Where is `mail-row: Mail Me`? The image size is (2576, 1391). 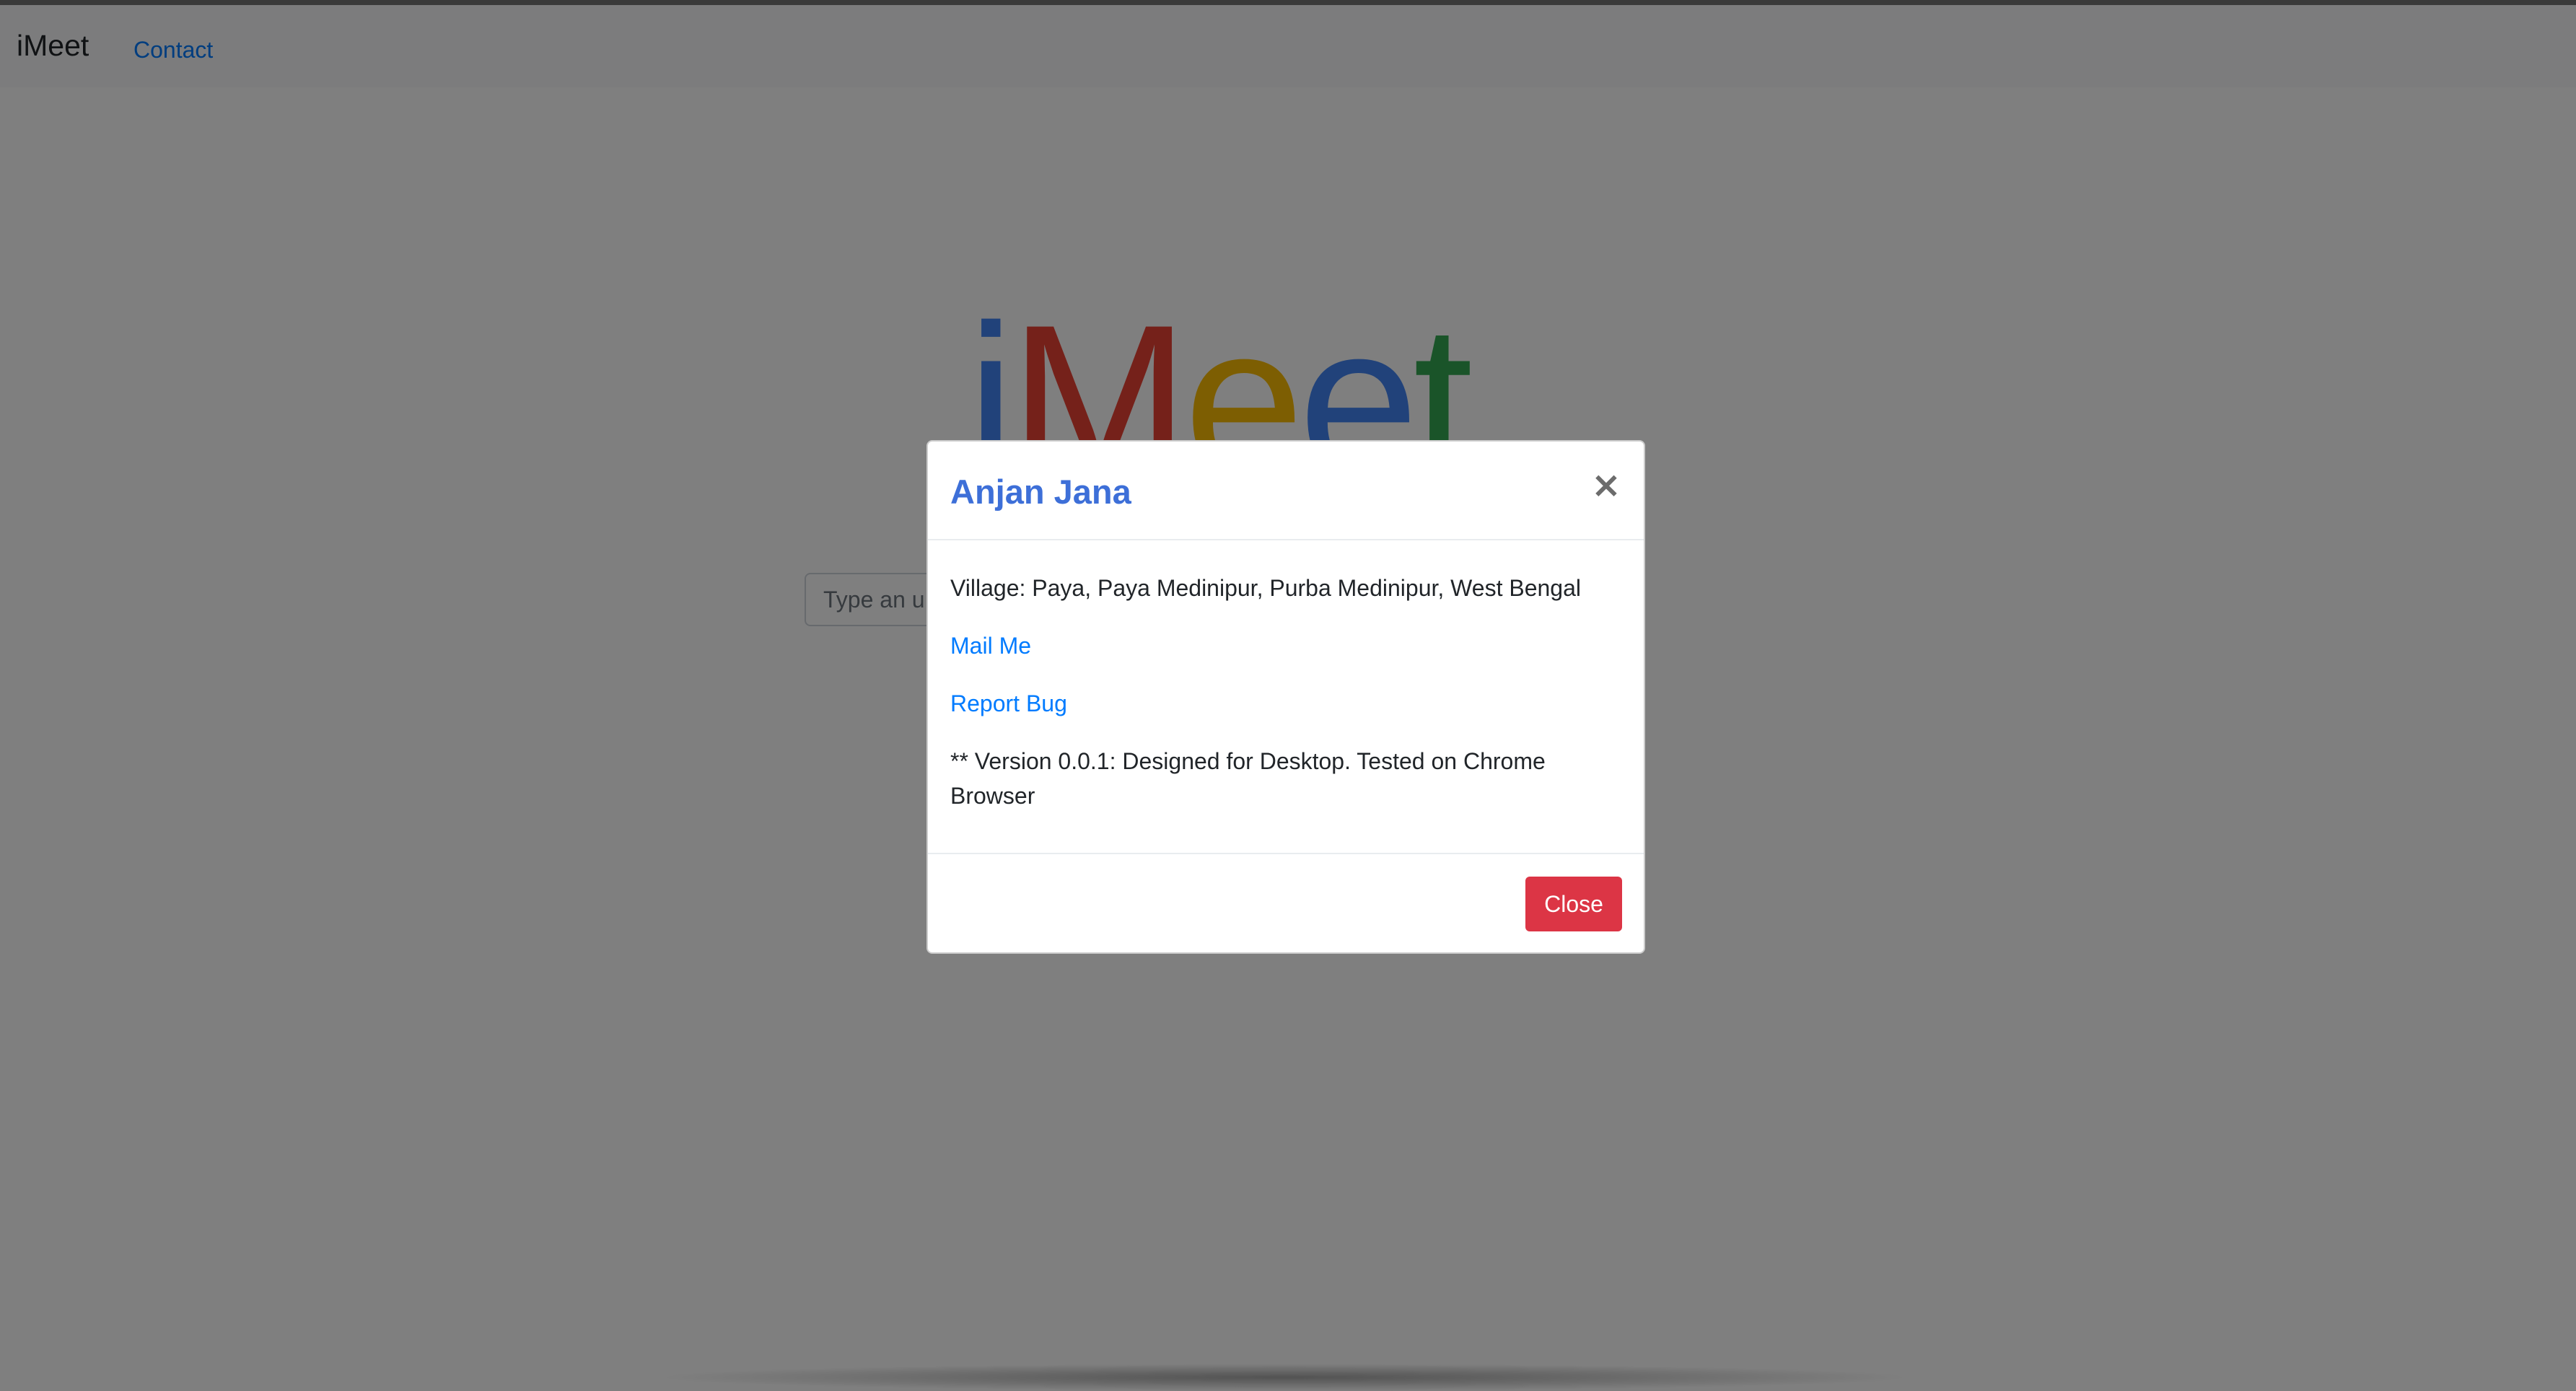 mail-row: Mail Me is located at coordinates (991, 645).